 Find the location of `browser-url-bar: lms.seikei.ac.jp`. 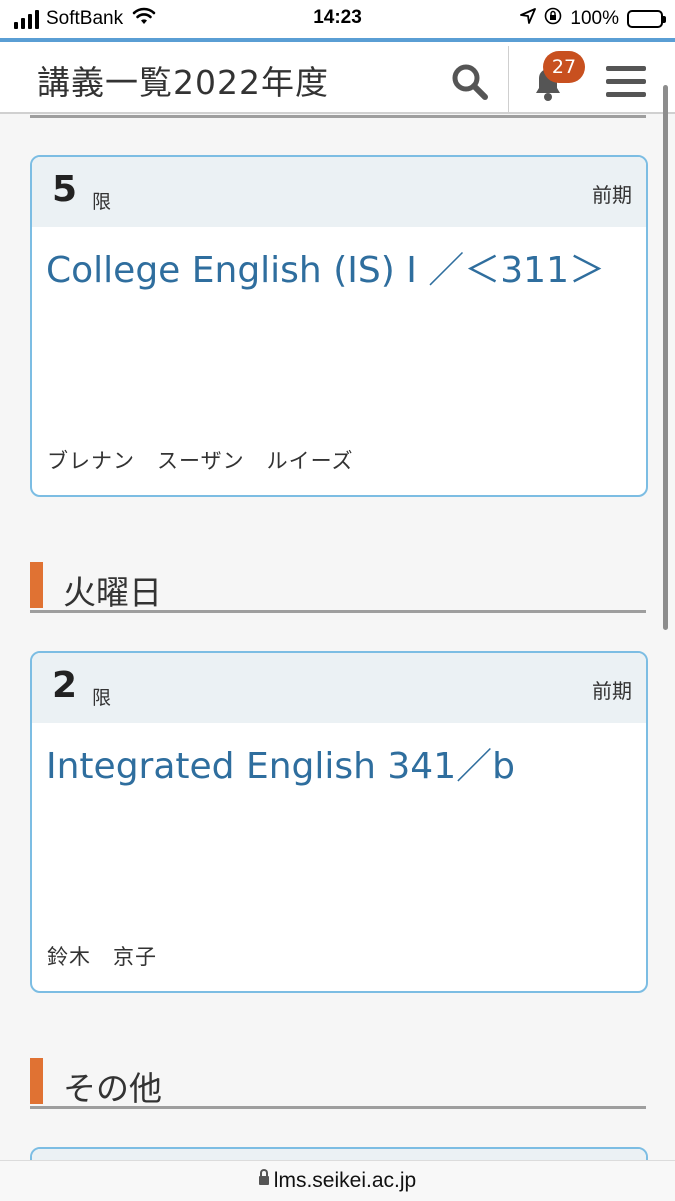

browser-url-bar: lms.seikei.ac.jp is located at coordinates (337, 1180).